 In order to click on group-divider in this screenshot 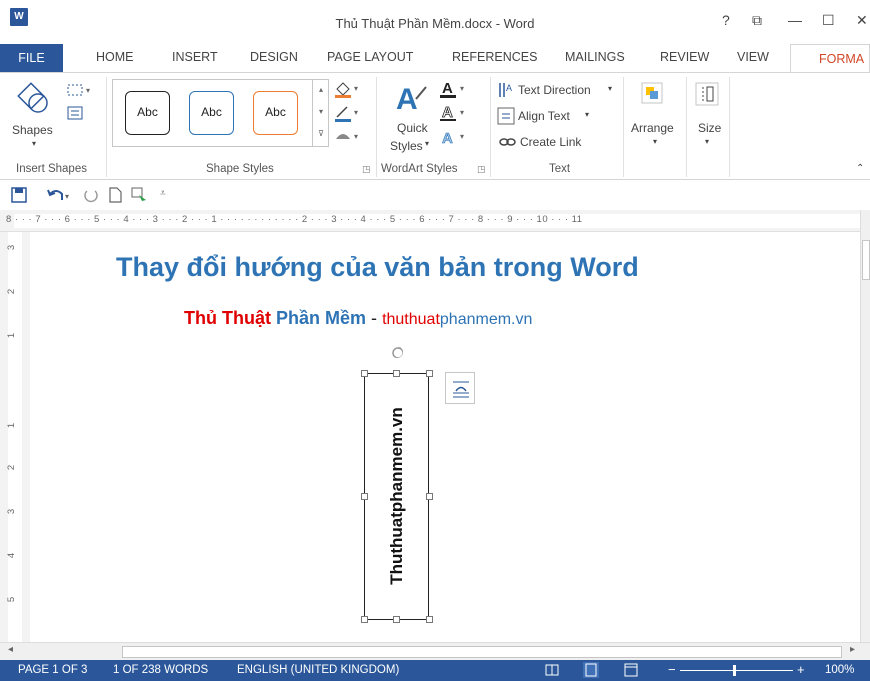, I will do `click(623, 127)`.